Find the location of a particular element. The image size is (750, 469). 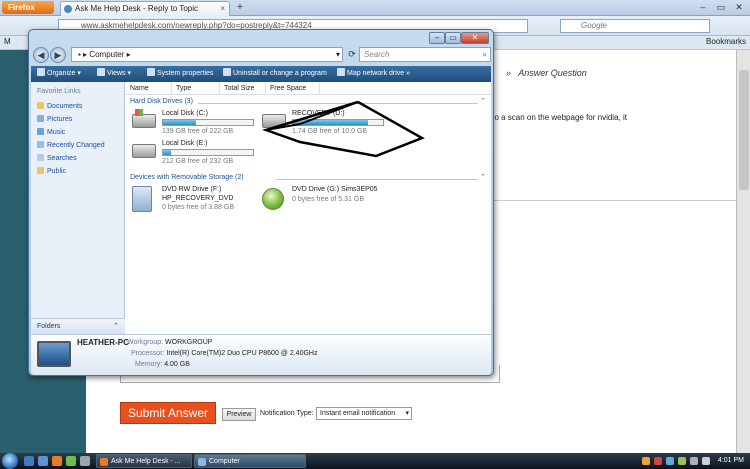

start-button is located at coordinates (10, 461).